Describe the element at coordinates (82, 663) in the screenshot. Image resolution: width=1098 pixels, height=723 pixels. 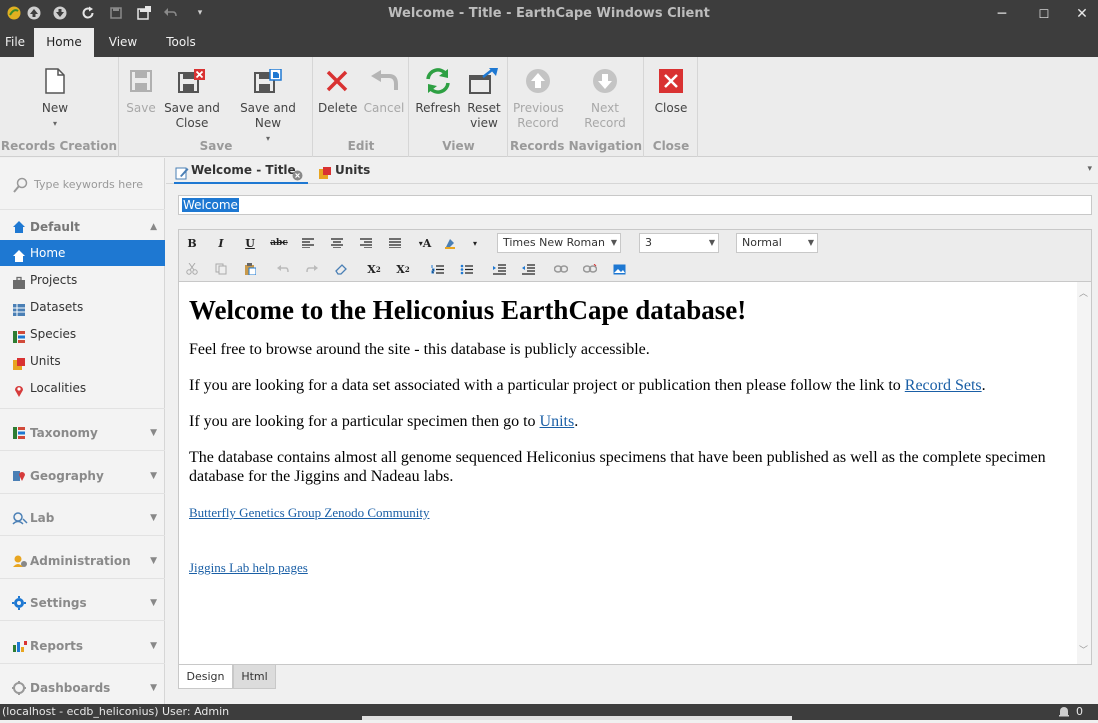
I see `divider` at that location.